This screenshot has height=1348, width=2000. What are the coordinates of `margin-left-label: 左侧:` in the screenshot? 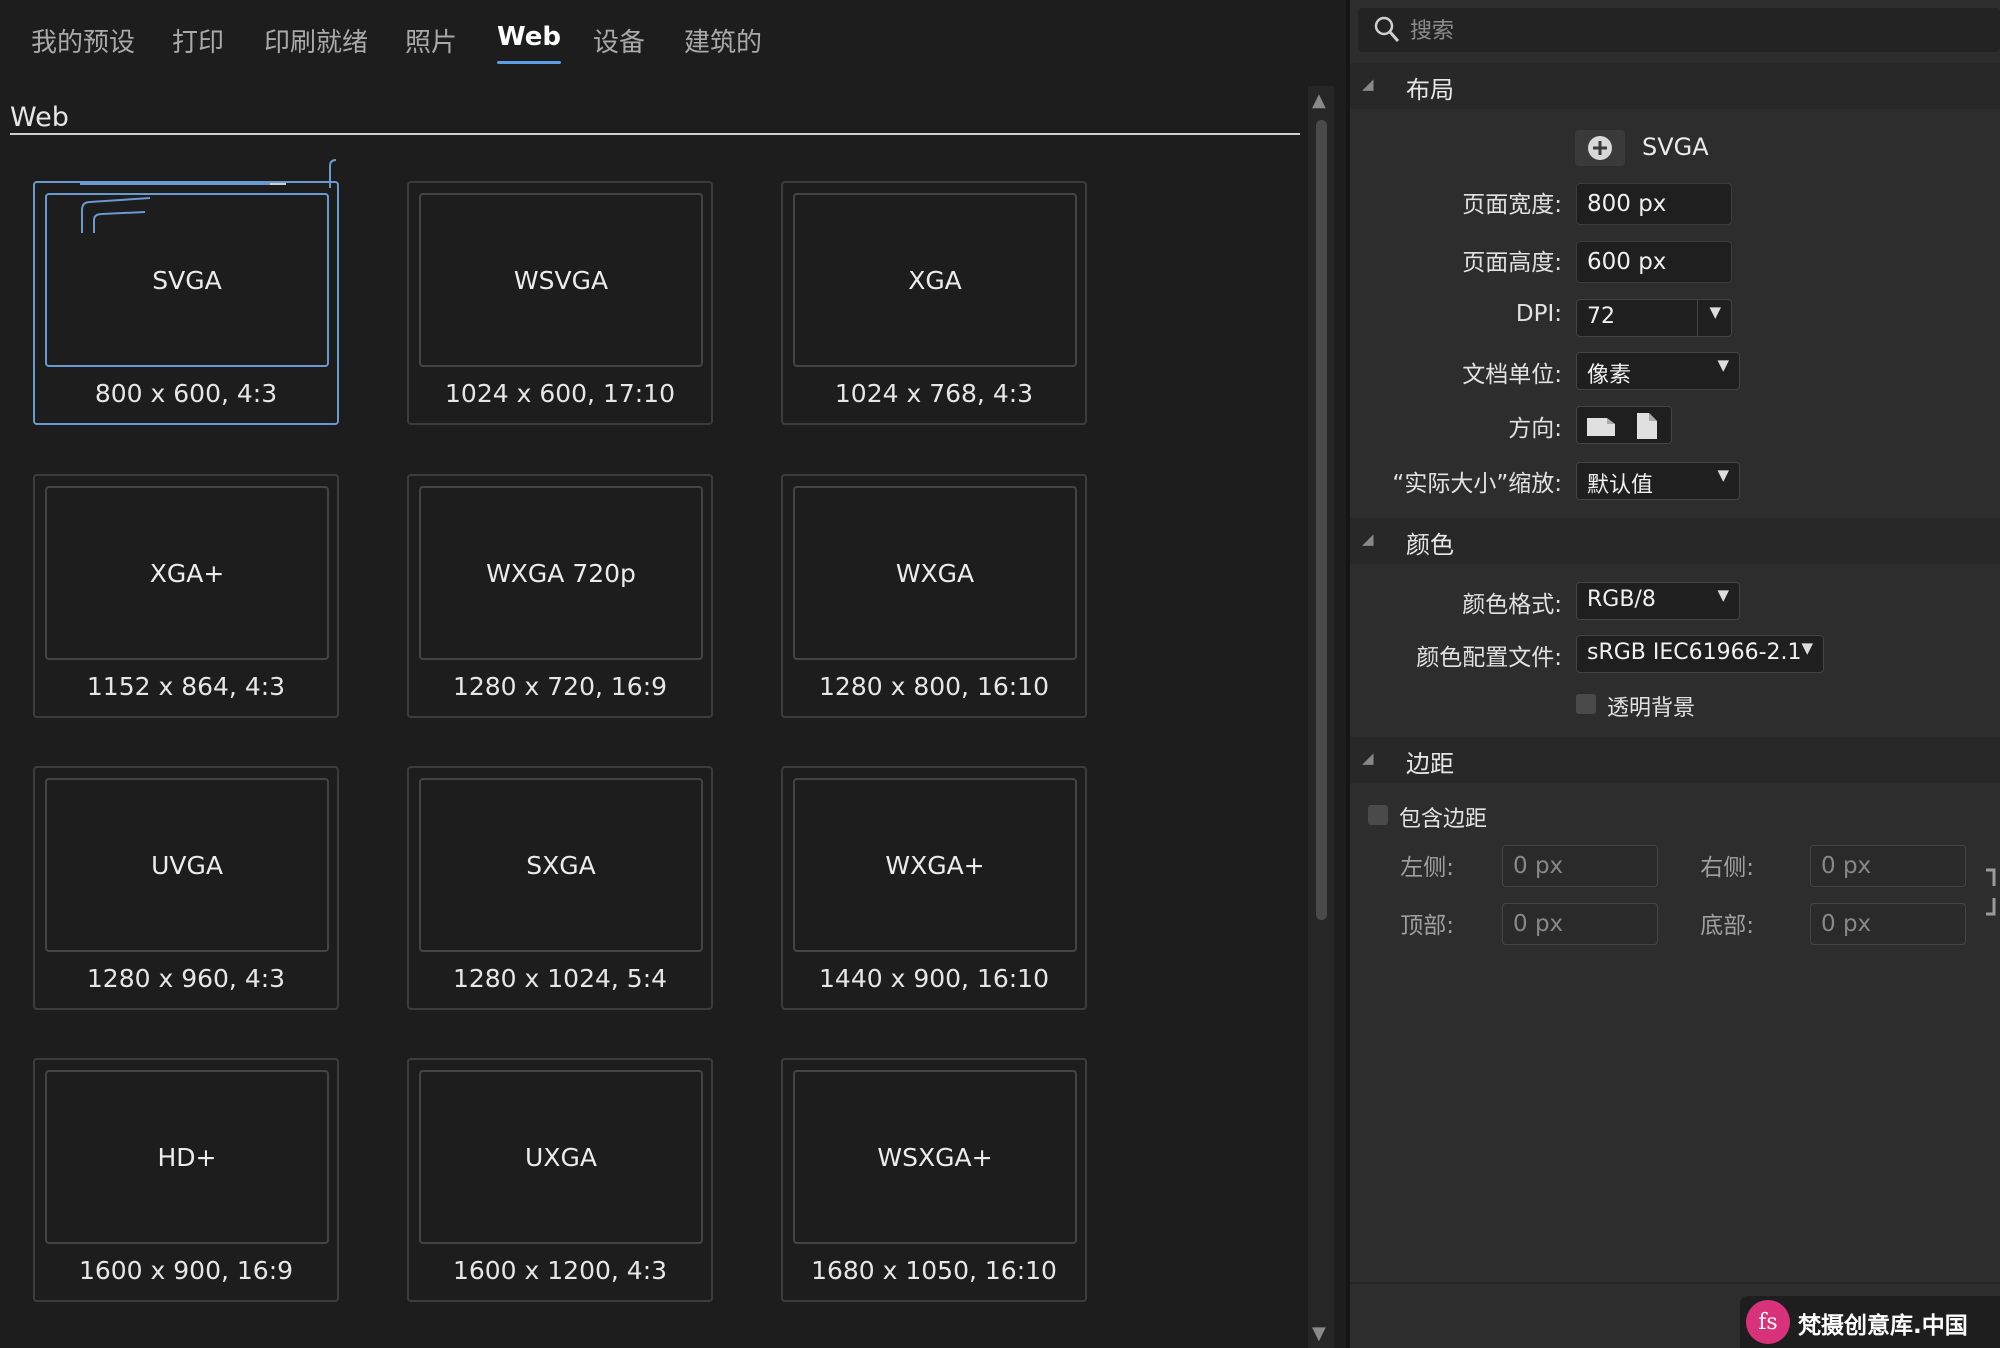 It's located at (1427, 868).